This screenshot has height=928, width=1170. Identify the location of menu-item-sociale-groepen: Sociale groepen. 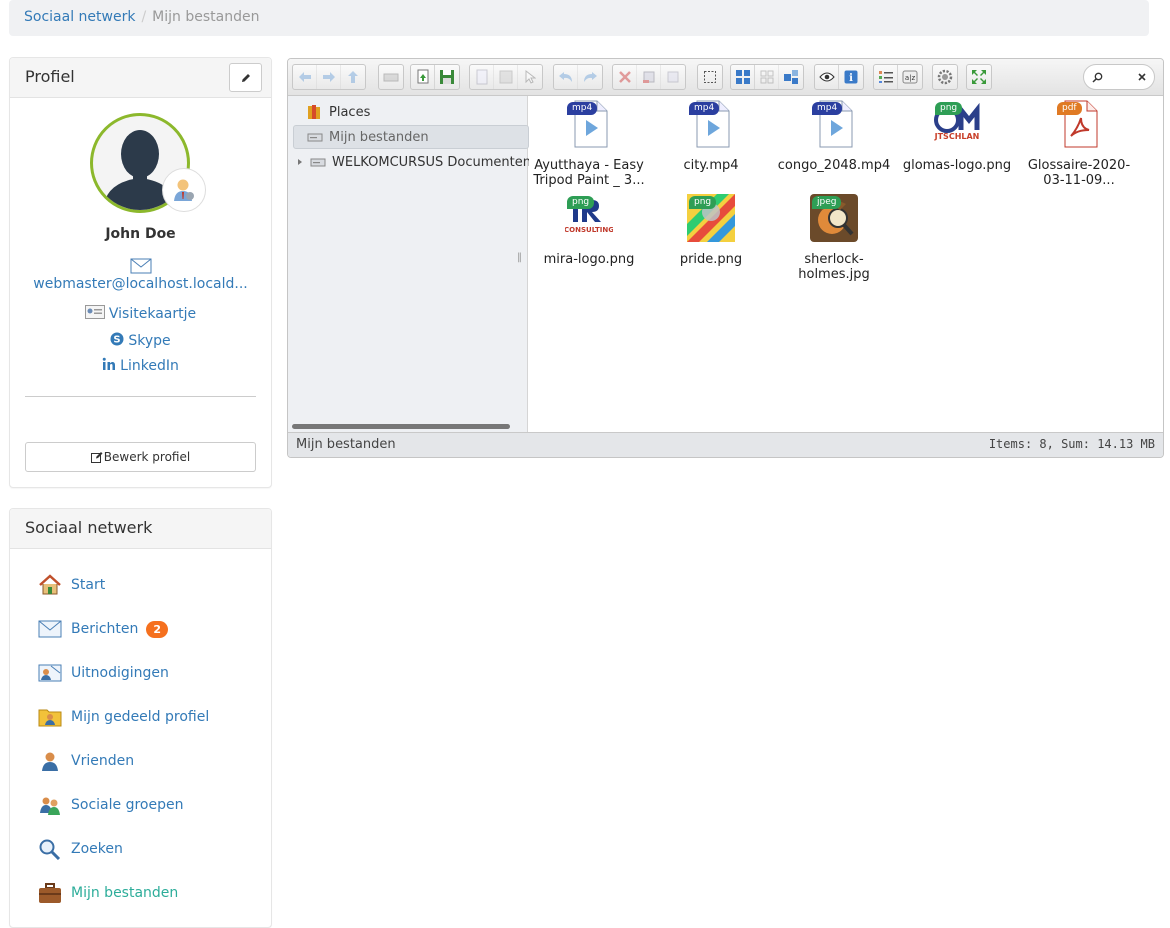
(110, 805).